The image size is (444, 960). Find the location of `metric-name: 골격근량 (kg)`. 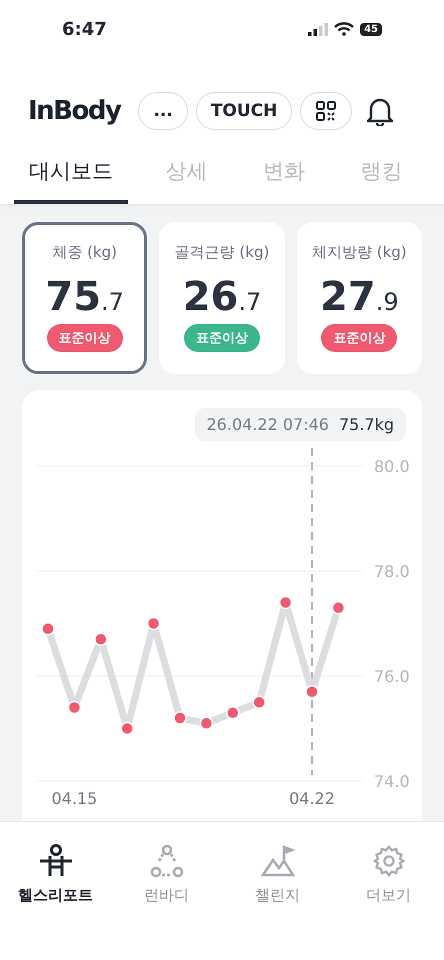

metric-name: 골격근량 (kg) is located at coordinates (222, 252).